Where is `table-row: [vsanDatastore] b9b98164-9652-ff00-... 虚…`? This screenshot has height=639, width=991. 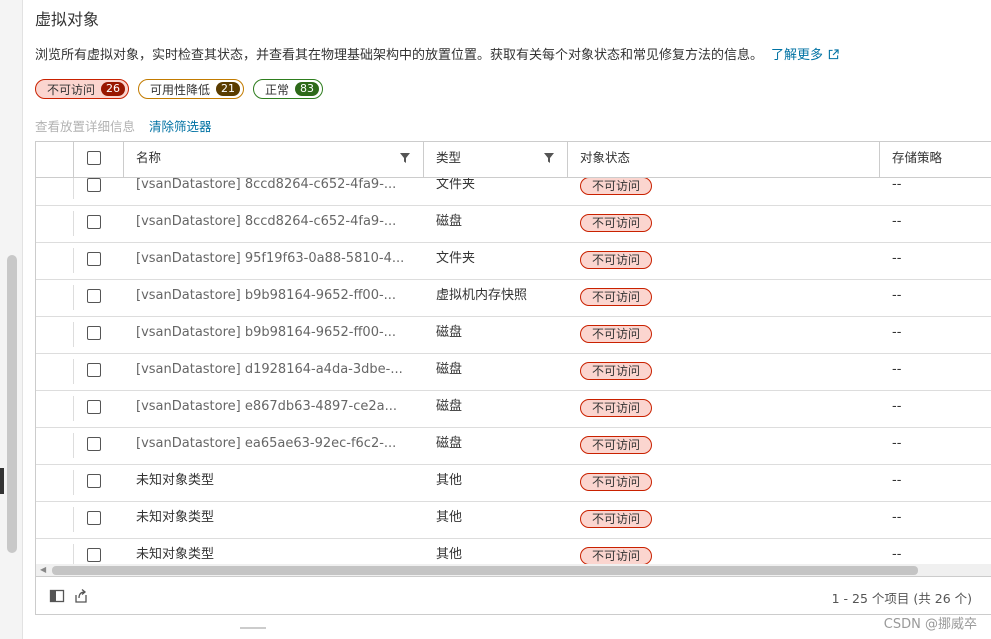 table-row: [vsanDatastore] b9b98164-9652-ff00-... 虚… is located at coordinates (513, 298).